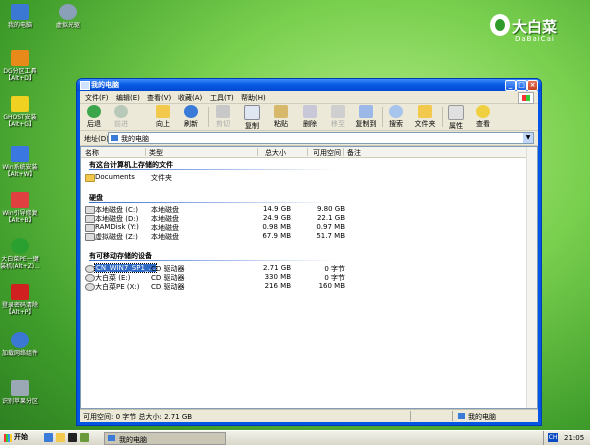 This screenshot has width=590, height=445. Describe the element at coordinates (330, 218) in the screenshot. I see `item-free: 22.1 GB` at that location.